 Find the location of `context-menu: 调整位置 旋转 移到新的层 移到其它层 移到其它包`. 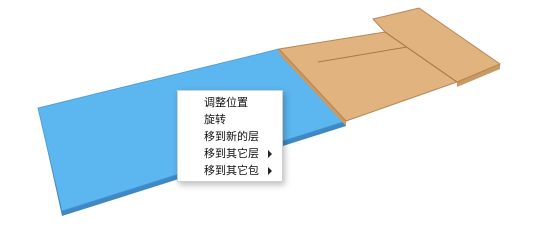

context-menu: 调整位置 旋转 移到新的层 移到其它层 移到其它包 is located at coordinates (230, 136).